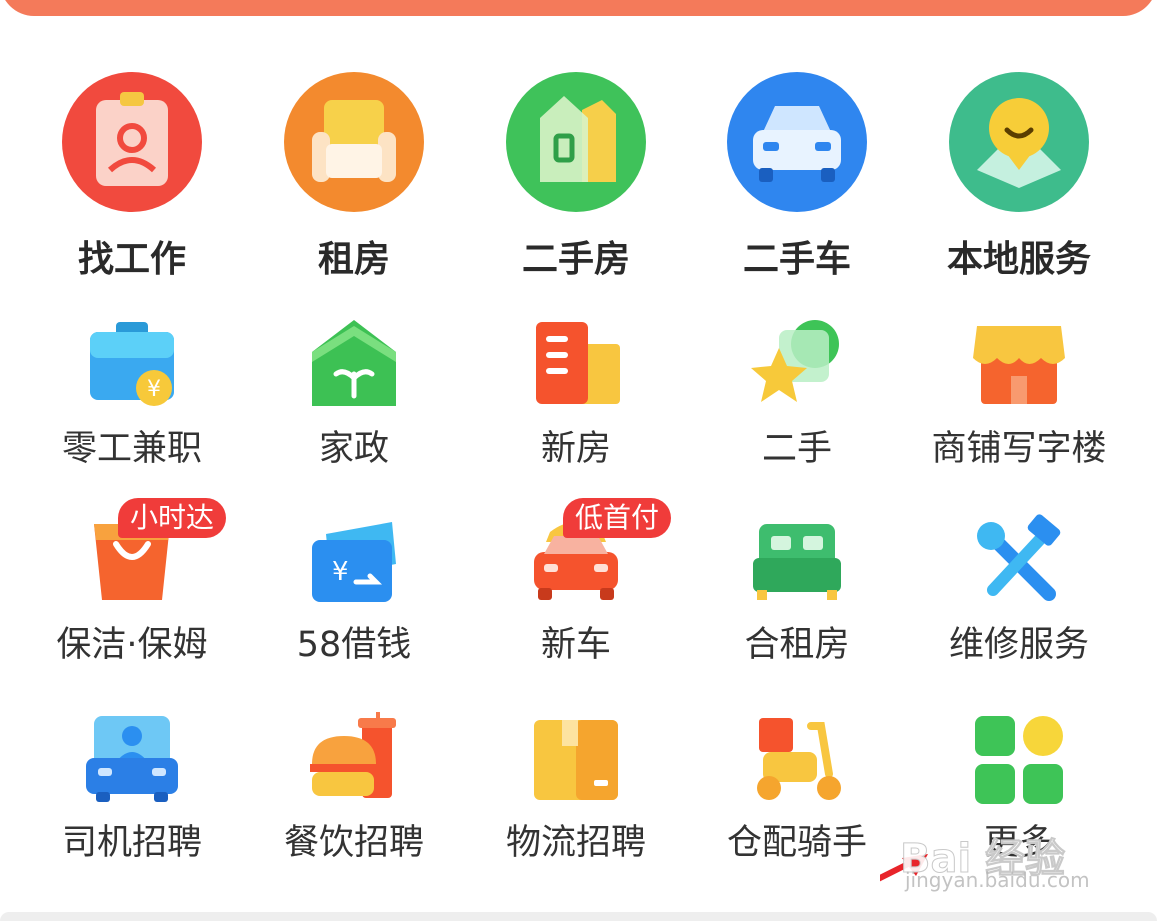 The width and height of the screenshot is (1157, 921). I want to click on grid-item-new-house: 新房, so click(576, 393).